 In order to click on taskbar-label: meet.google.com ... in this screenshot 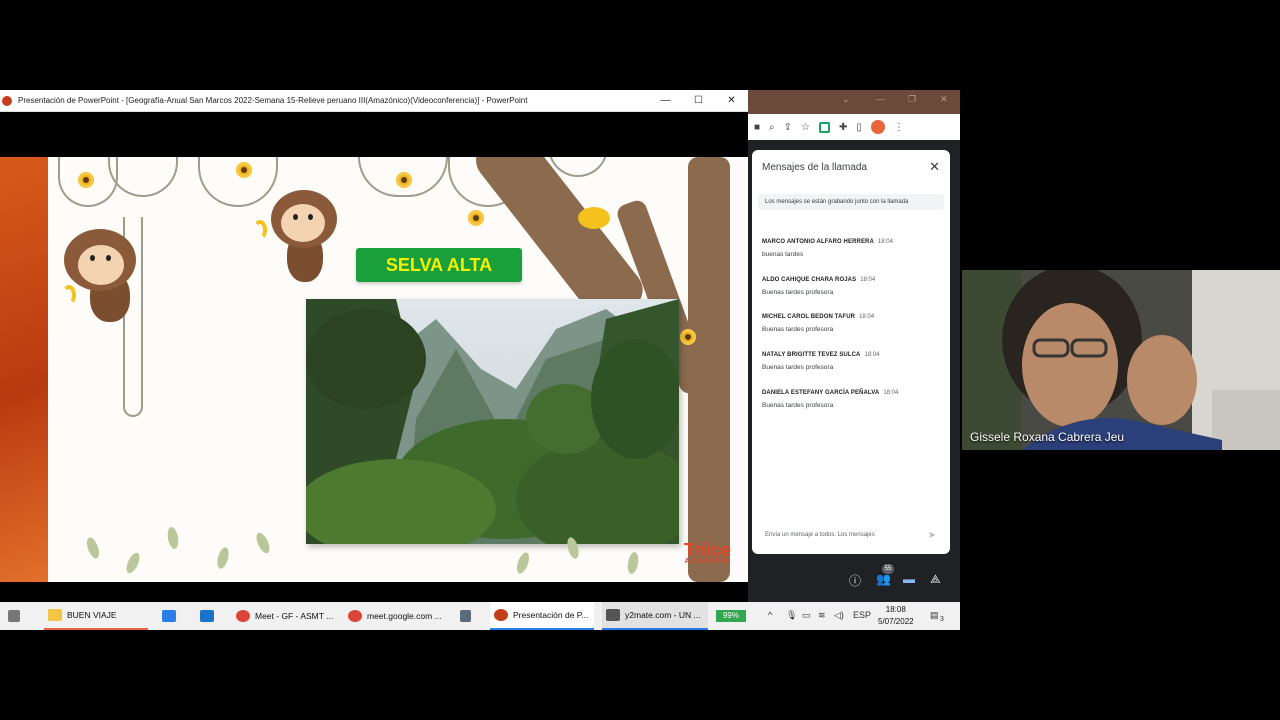, I will do `click(404, 616)`.